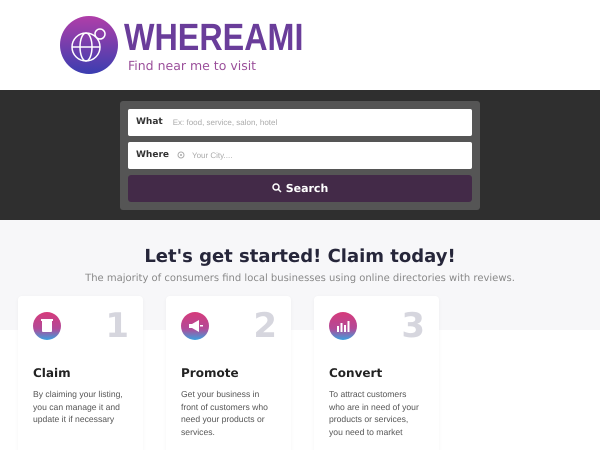  Describe the element at coordinates (52, 373) in the screenshot. I see `step-title: Claim` at that location.